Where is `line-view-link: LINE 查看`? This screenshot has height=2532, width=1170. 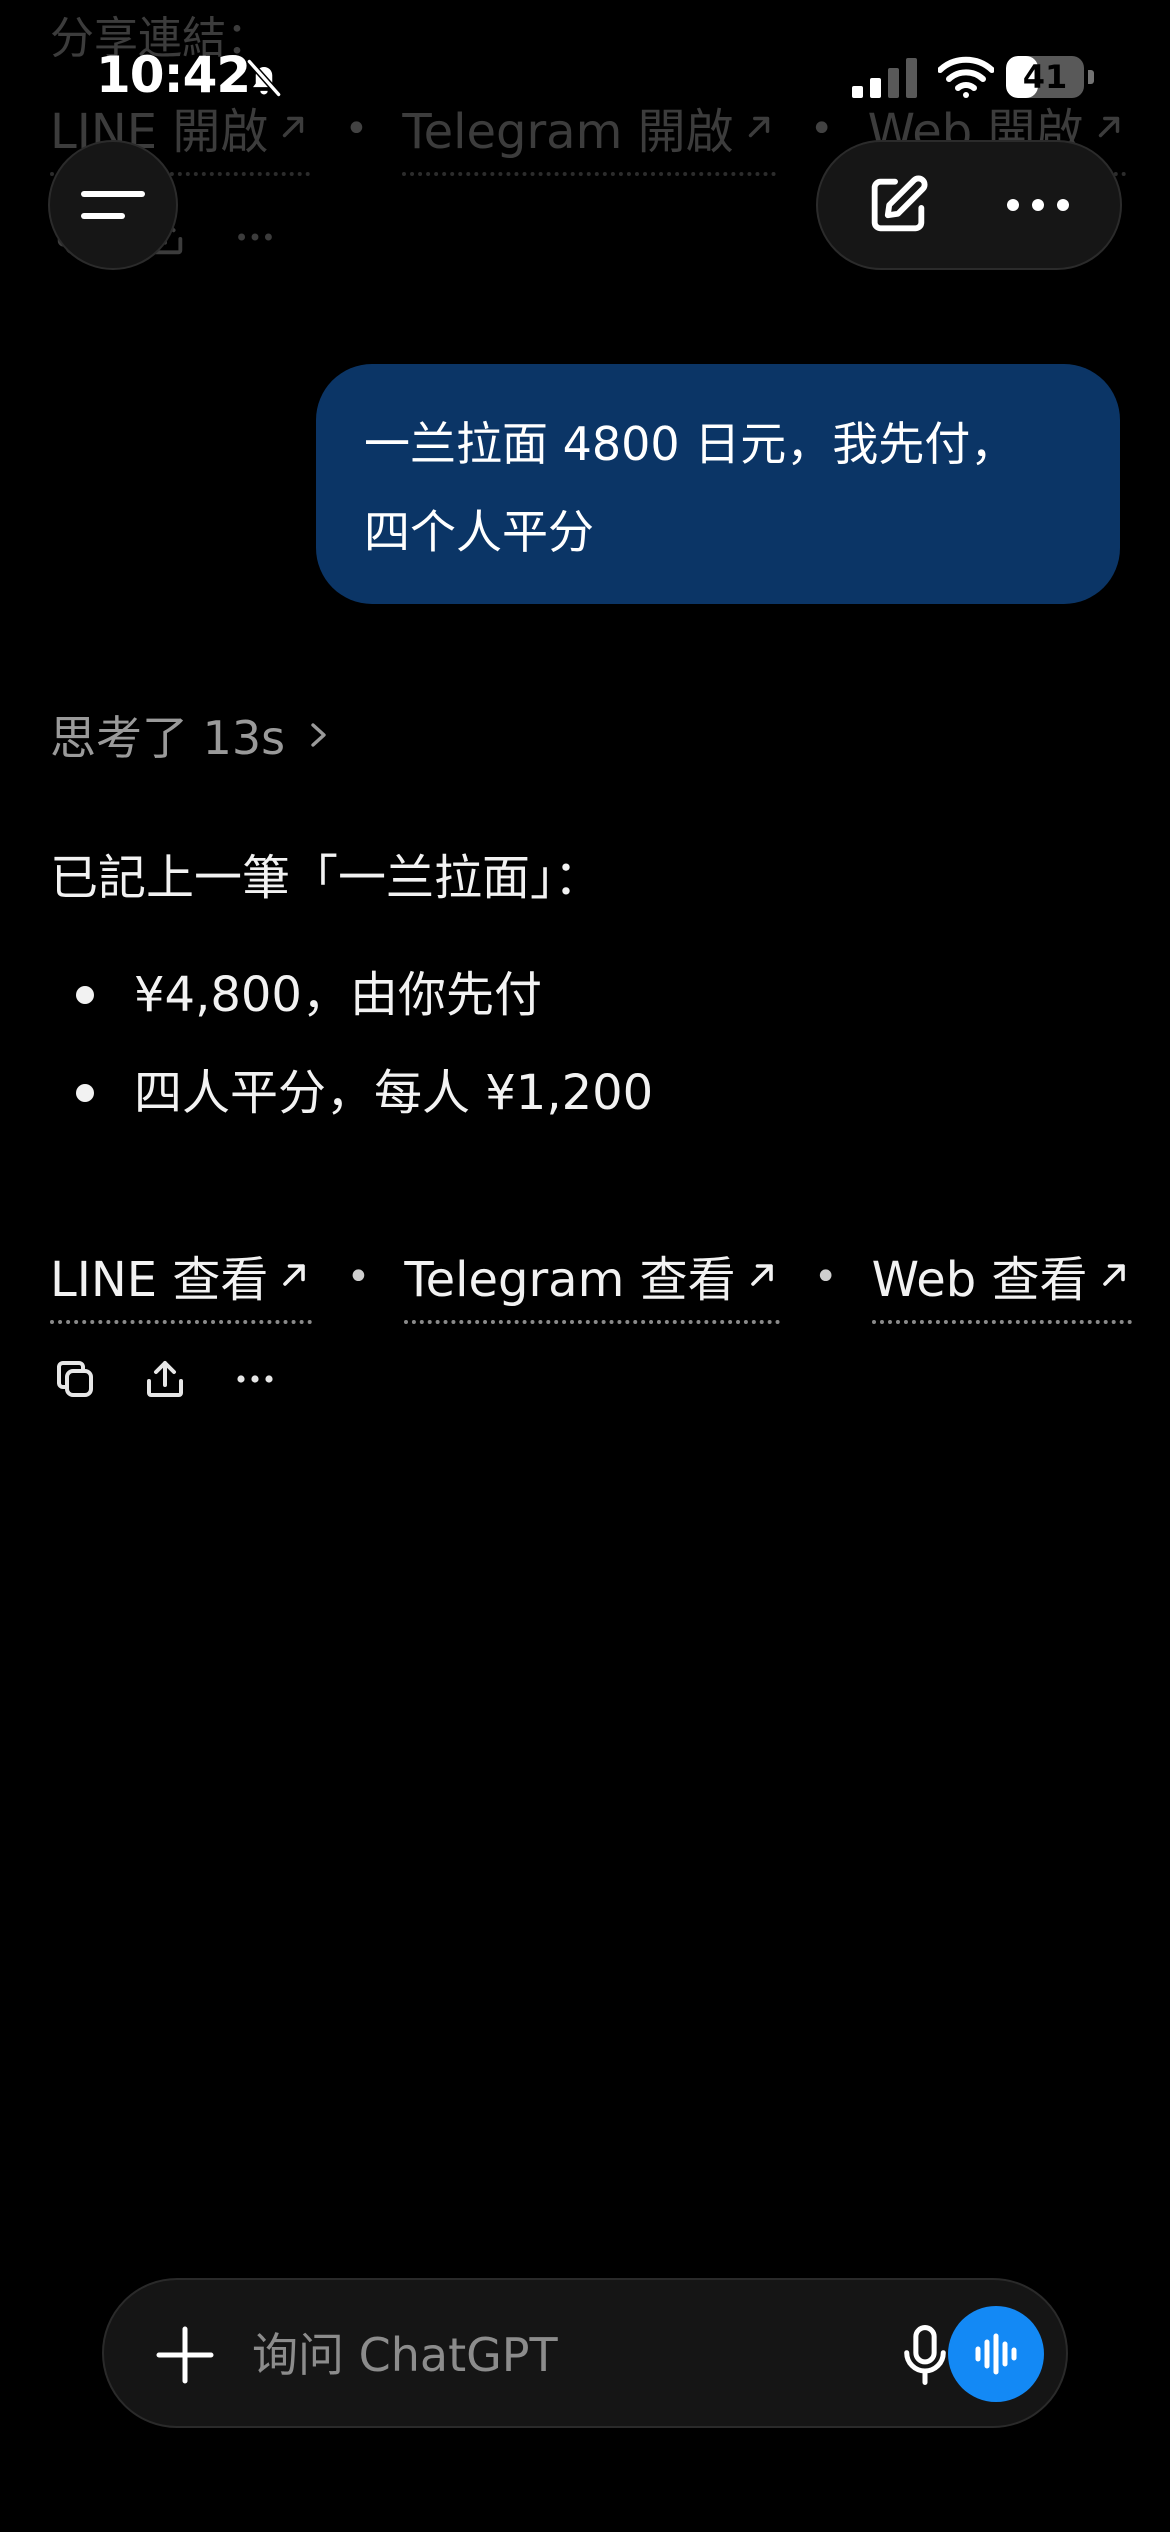 line-view-link: LINE 查看 is located at coordinates (181, 1282).